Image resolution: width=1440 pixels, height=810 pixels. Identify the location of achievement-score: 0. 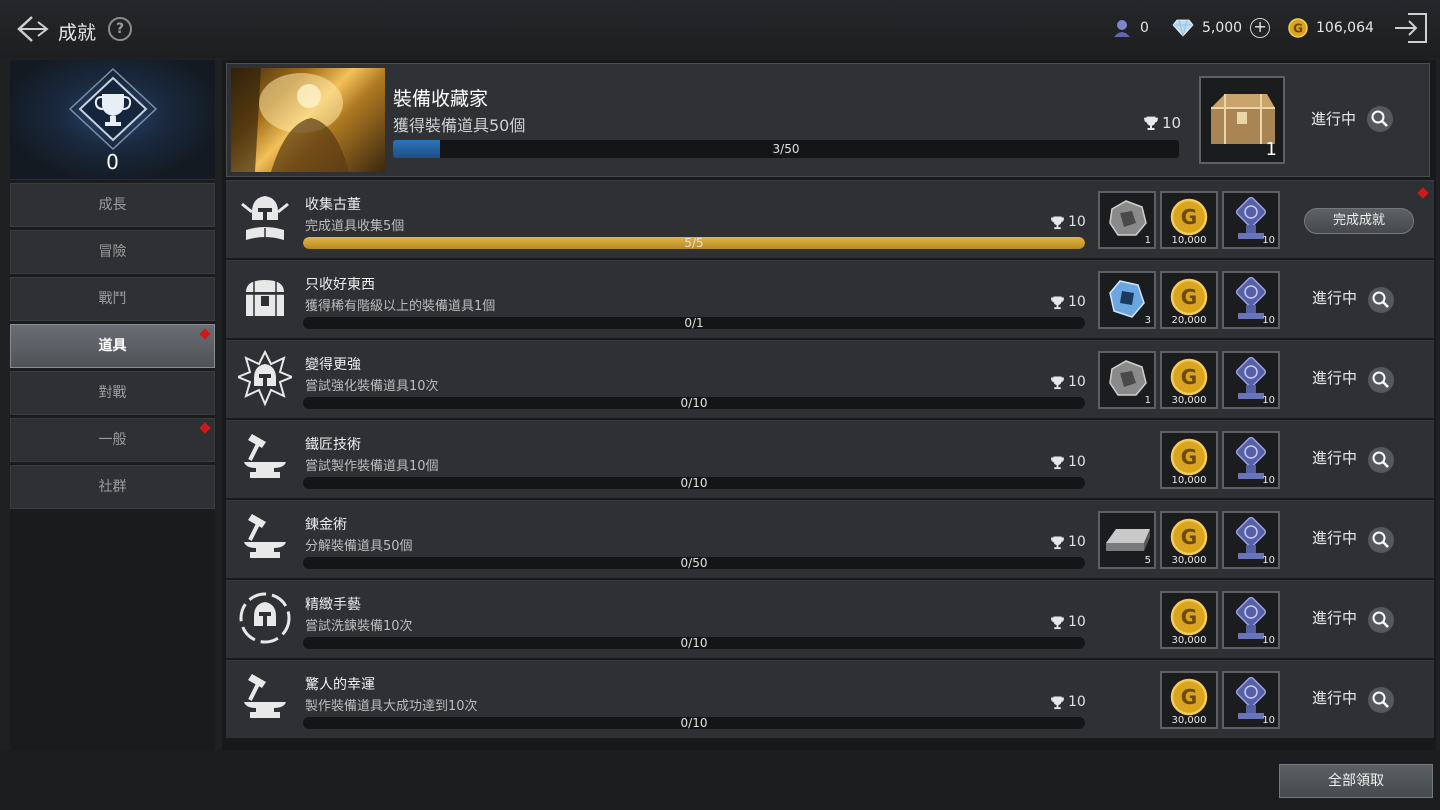
(112, 162).